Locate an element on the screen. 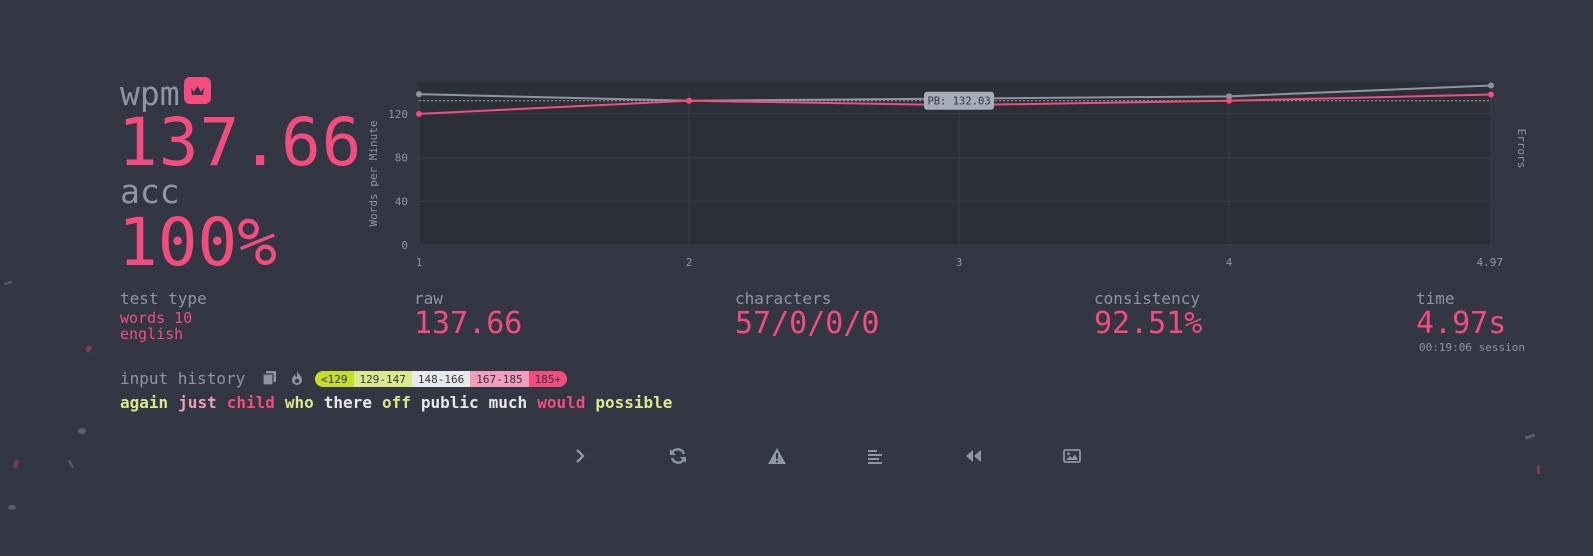 This screenshot has height=556, width=1593. history-word: child is located at coordinates (251, 402).